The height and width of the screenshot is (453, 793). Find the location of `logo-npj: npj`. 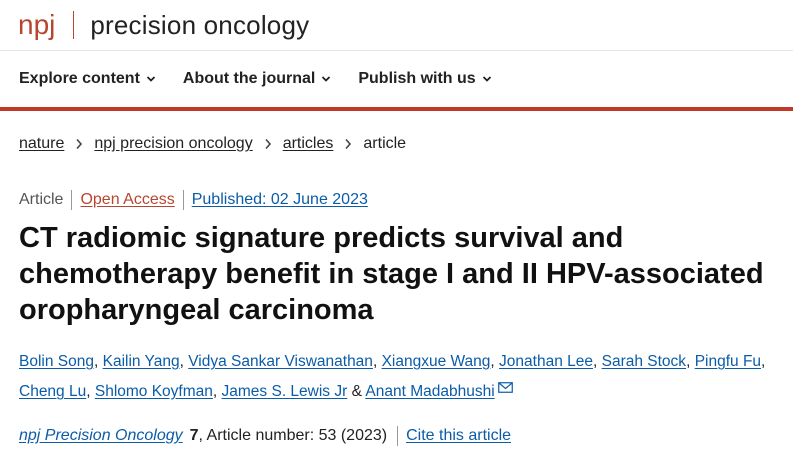

logo-npj: npj is located at coordinates (37, 24).